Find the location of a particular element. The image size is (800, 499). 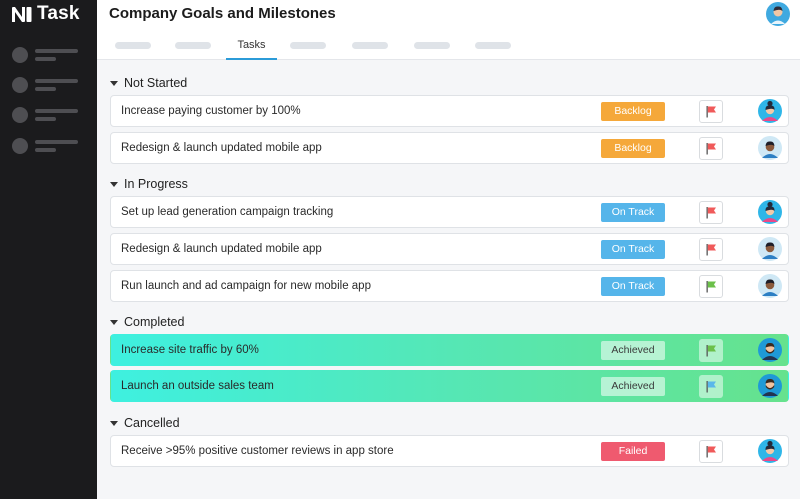

section-label: Completed is located at coordinates (154, 322).